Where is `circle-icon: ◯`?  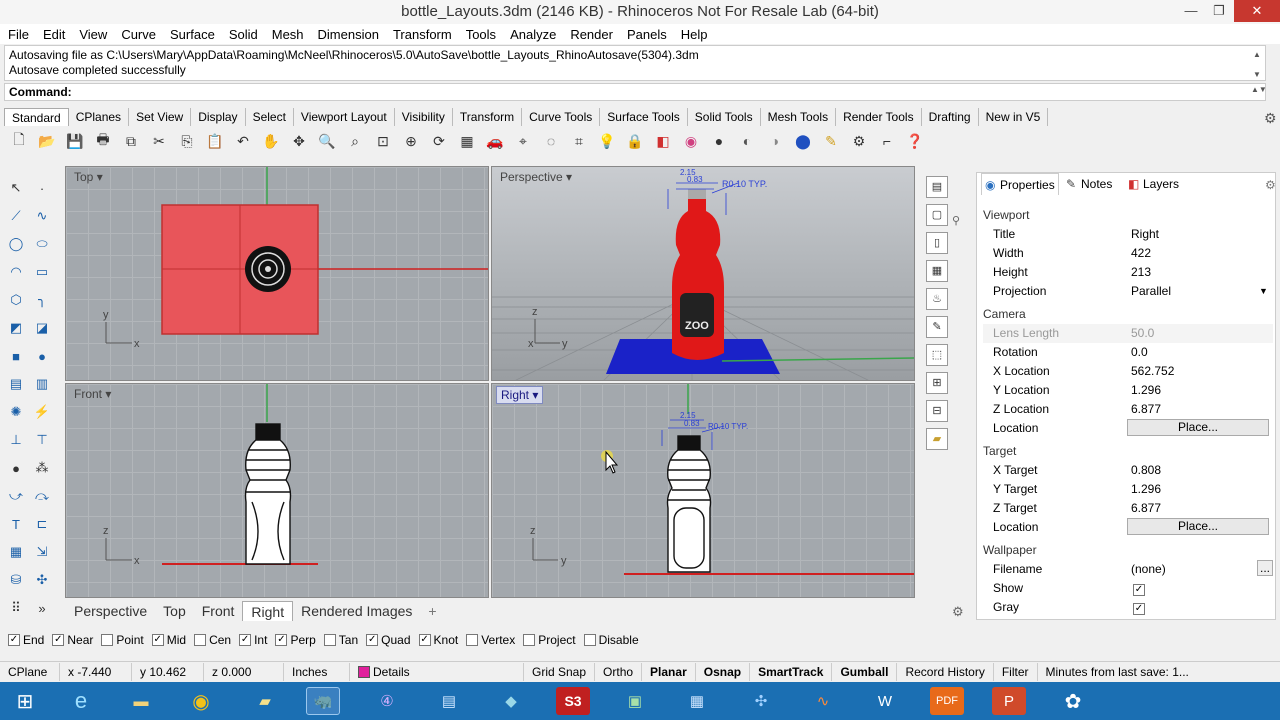 circle-icon: ◯ is located at coordinates (16, 244).